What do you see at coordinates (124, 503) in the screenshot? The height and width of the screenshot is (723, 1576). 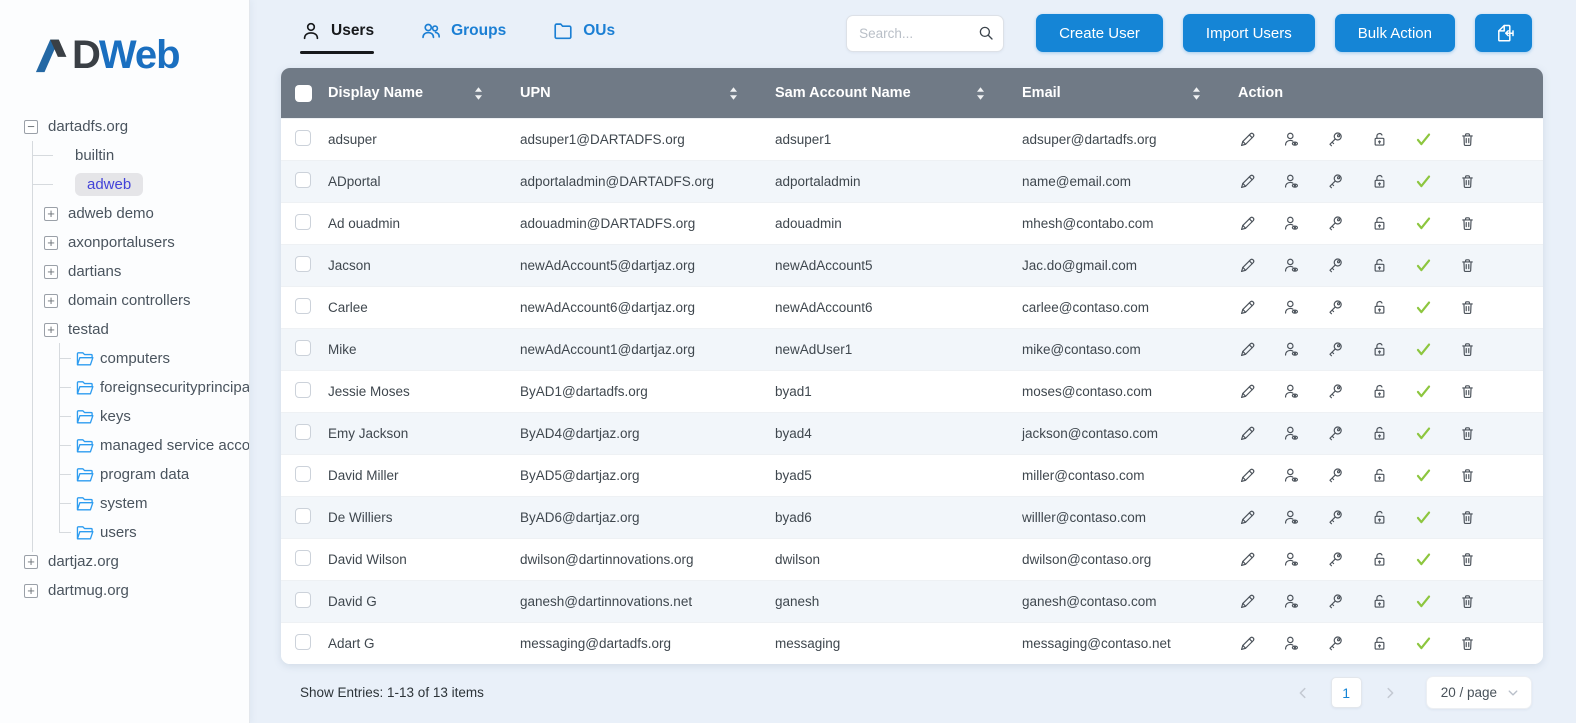 I see `tree-item: system` at bounding box center [124, 503].